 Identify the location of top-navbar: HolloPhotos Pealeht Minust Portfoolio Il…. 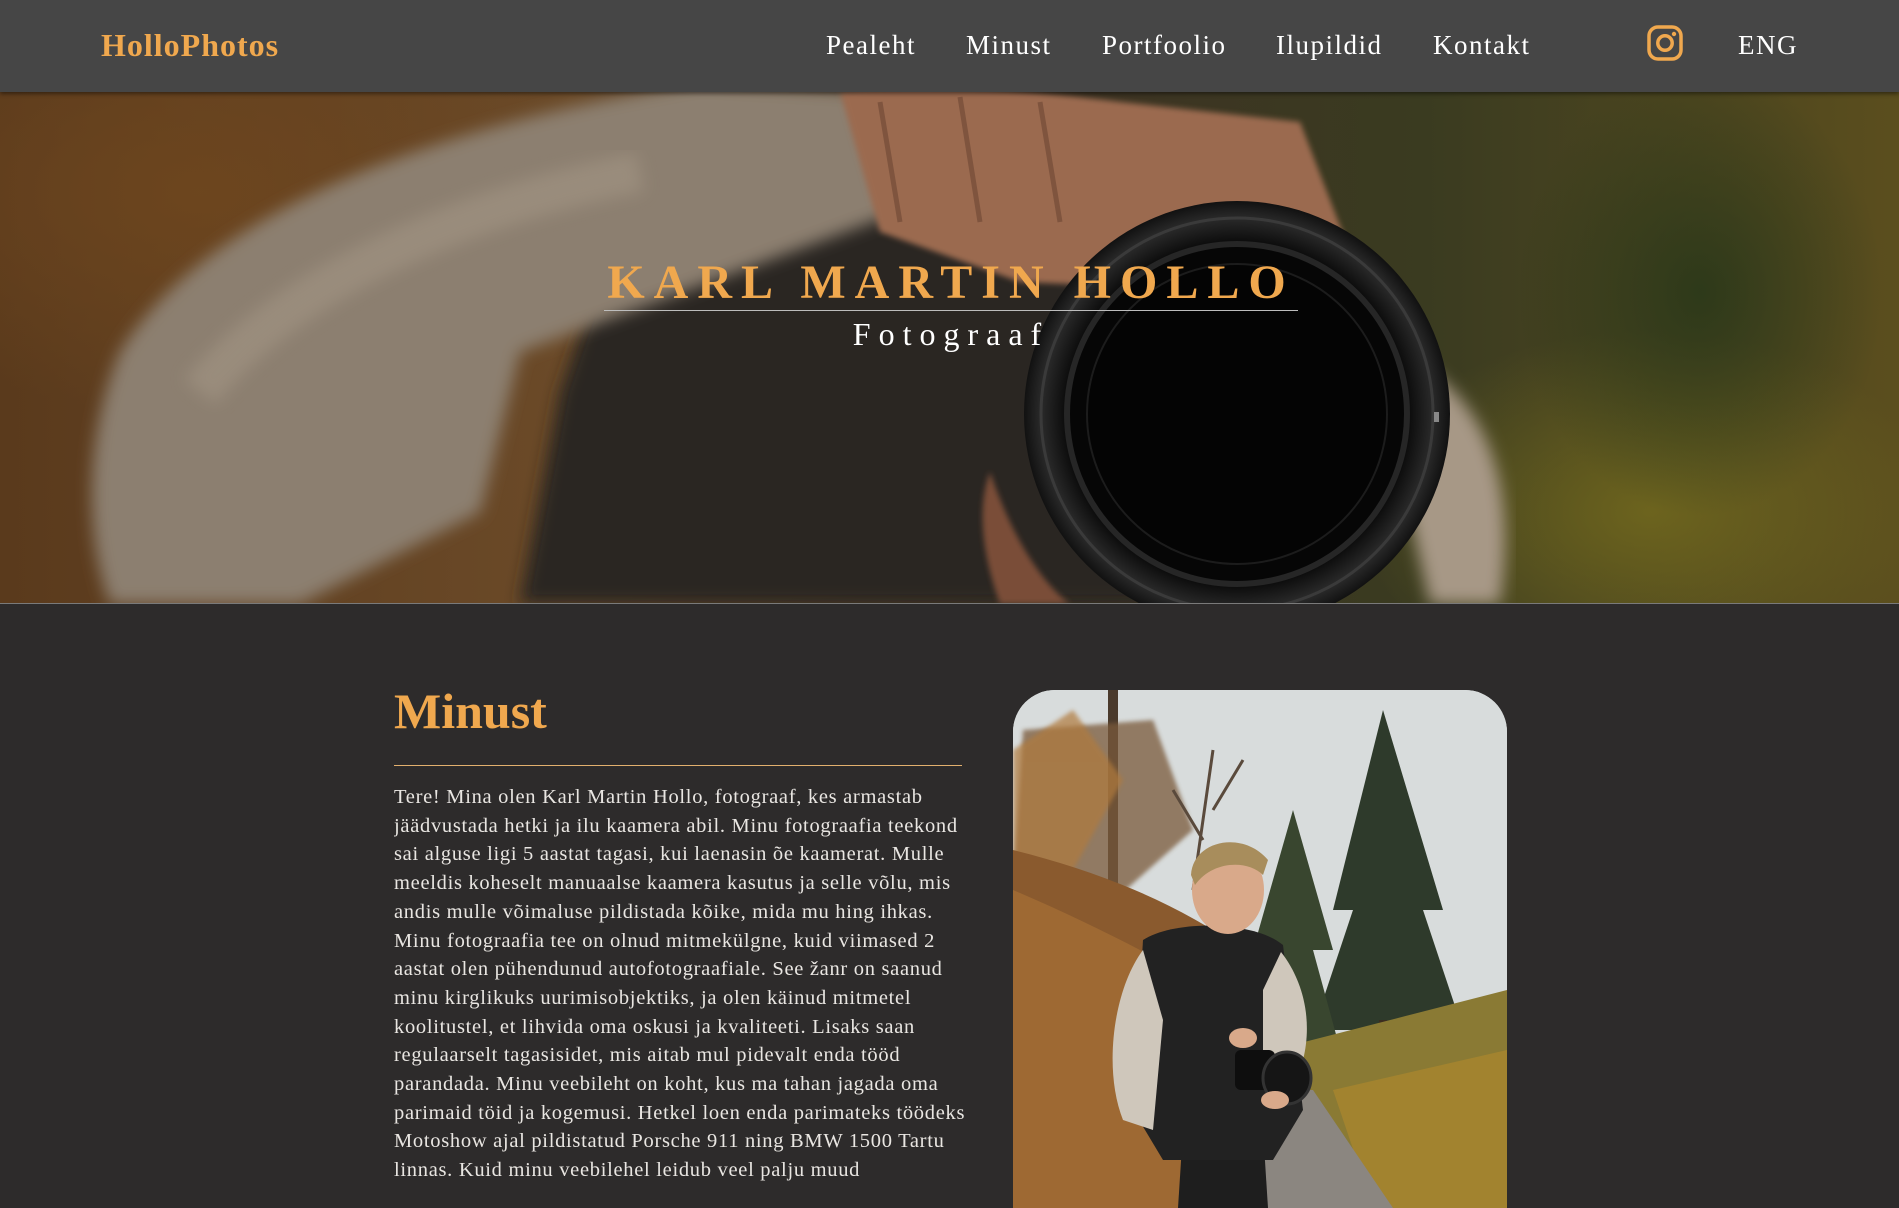
(949, 46).